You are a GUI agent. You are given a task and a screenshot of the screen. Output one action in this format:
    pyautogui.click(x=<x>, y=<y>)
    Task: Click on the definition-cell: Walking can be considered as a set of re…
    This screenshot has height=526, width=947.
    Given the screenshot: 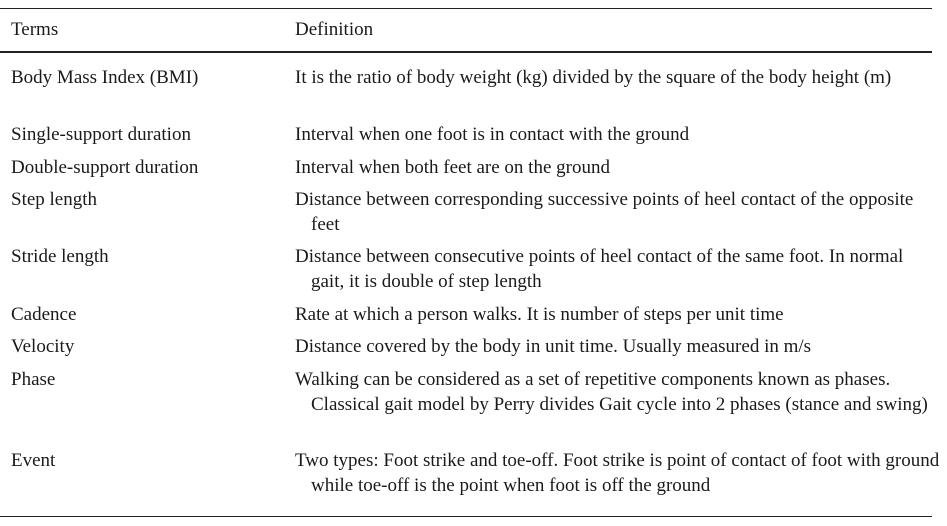 What is the action you would take?
    pyautogui.click(x=611, y=392)
    